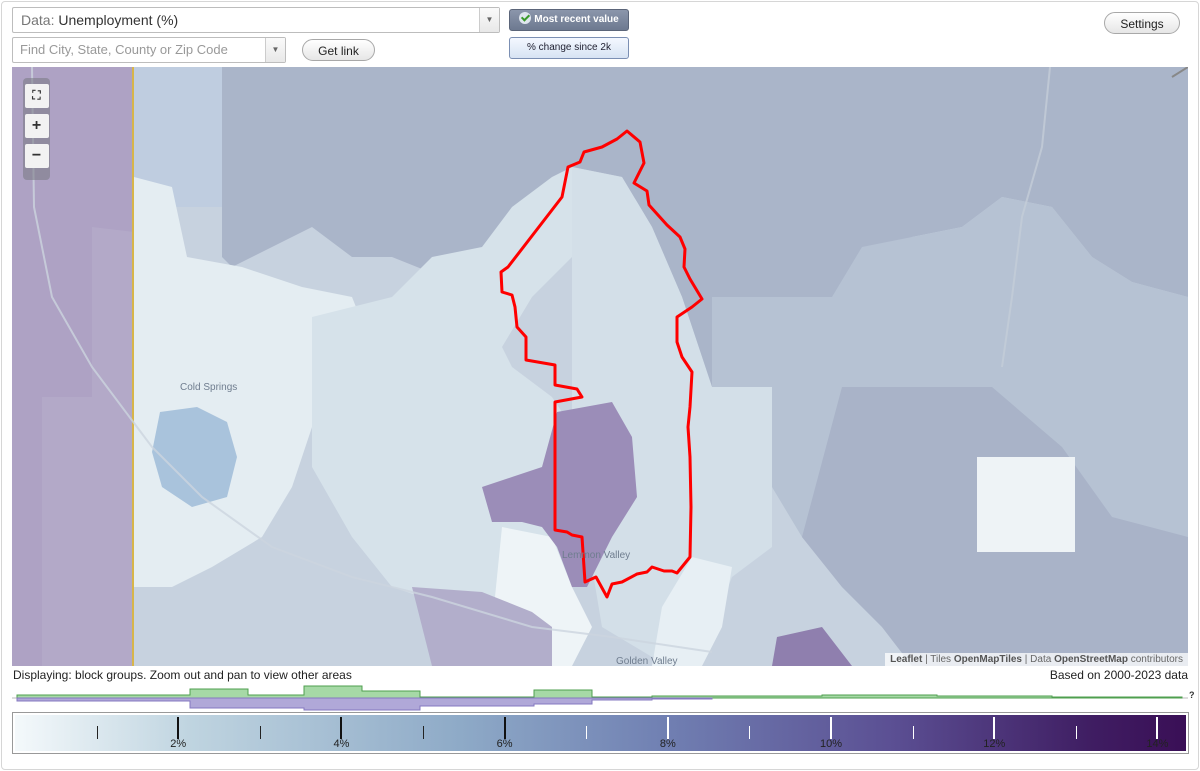 Image resolution: width=1200 pixels, height=771 pixels. What do you see at coordinates (647, 661) in the screenshot?
I see `place-label: Golden Valley` at bounding box center [647, 661].